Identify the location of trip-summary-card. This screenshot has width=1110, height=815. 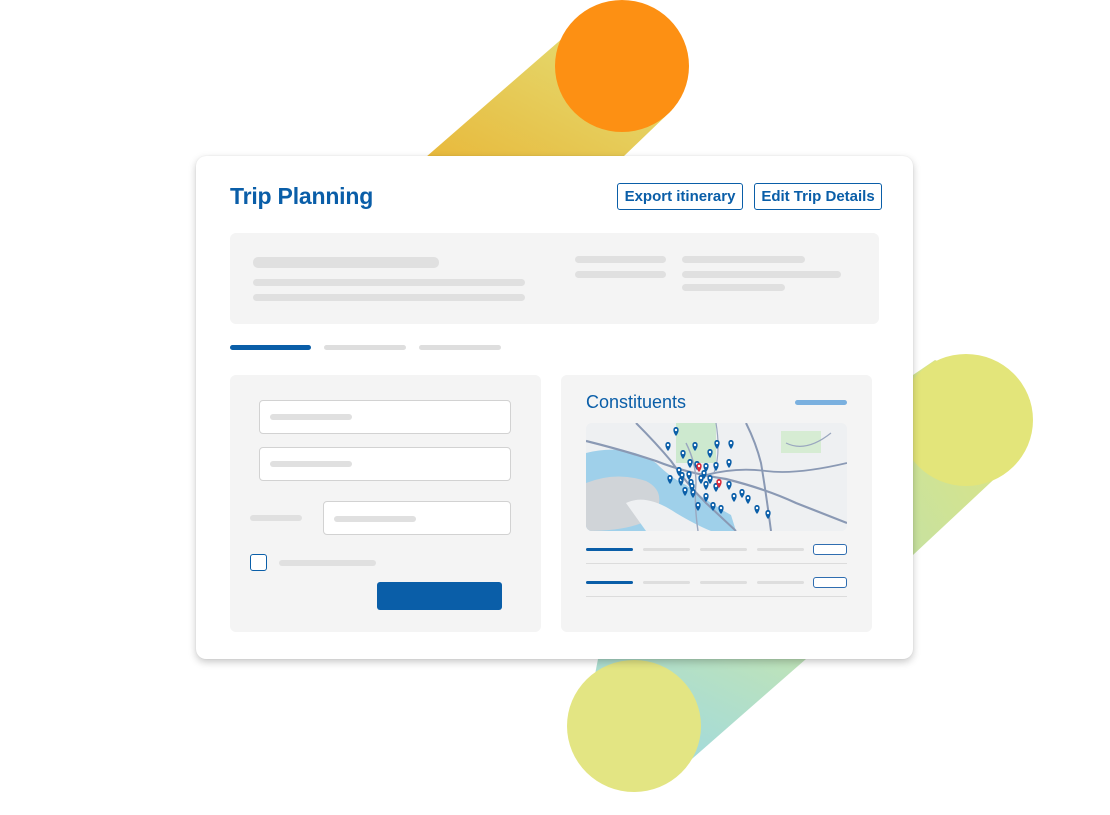
(554, 278).